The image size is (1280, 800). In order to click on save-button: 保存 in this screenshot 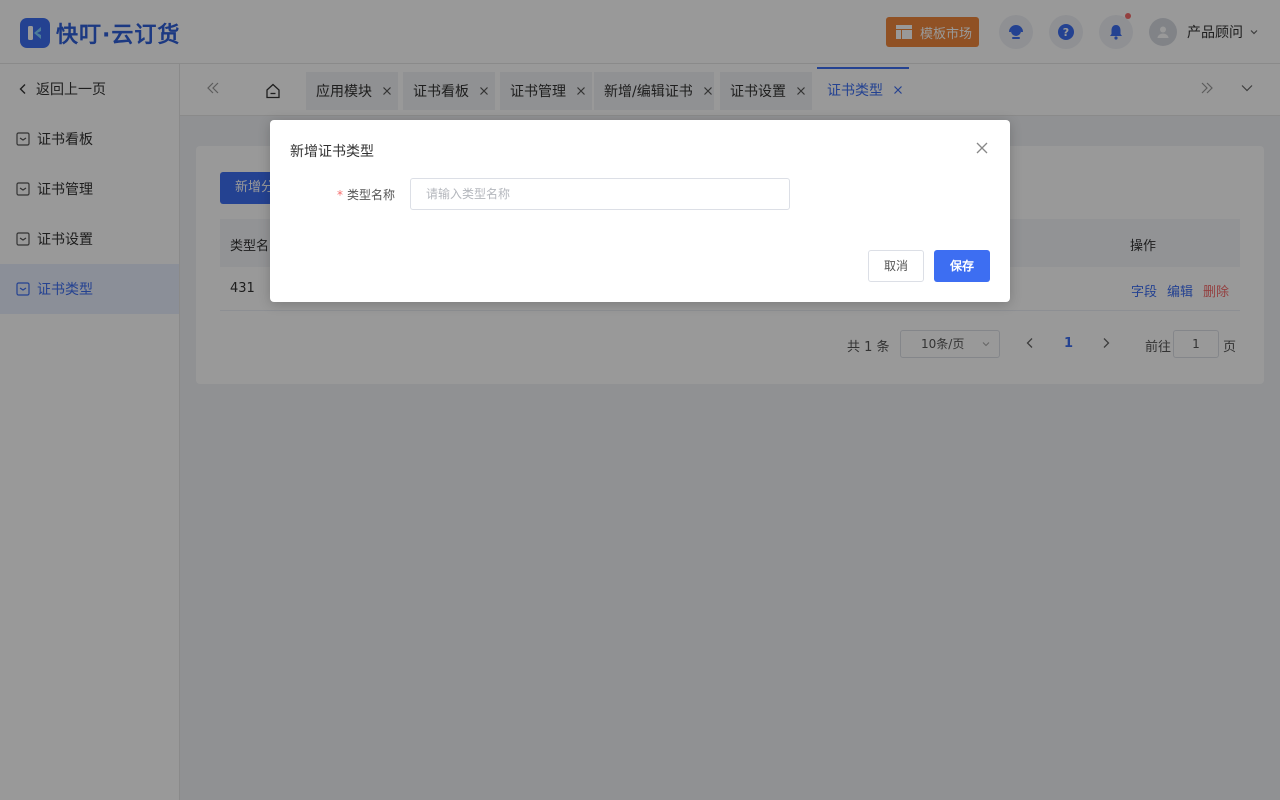, I will do `click(962, 266)`.